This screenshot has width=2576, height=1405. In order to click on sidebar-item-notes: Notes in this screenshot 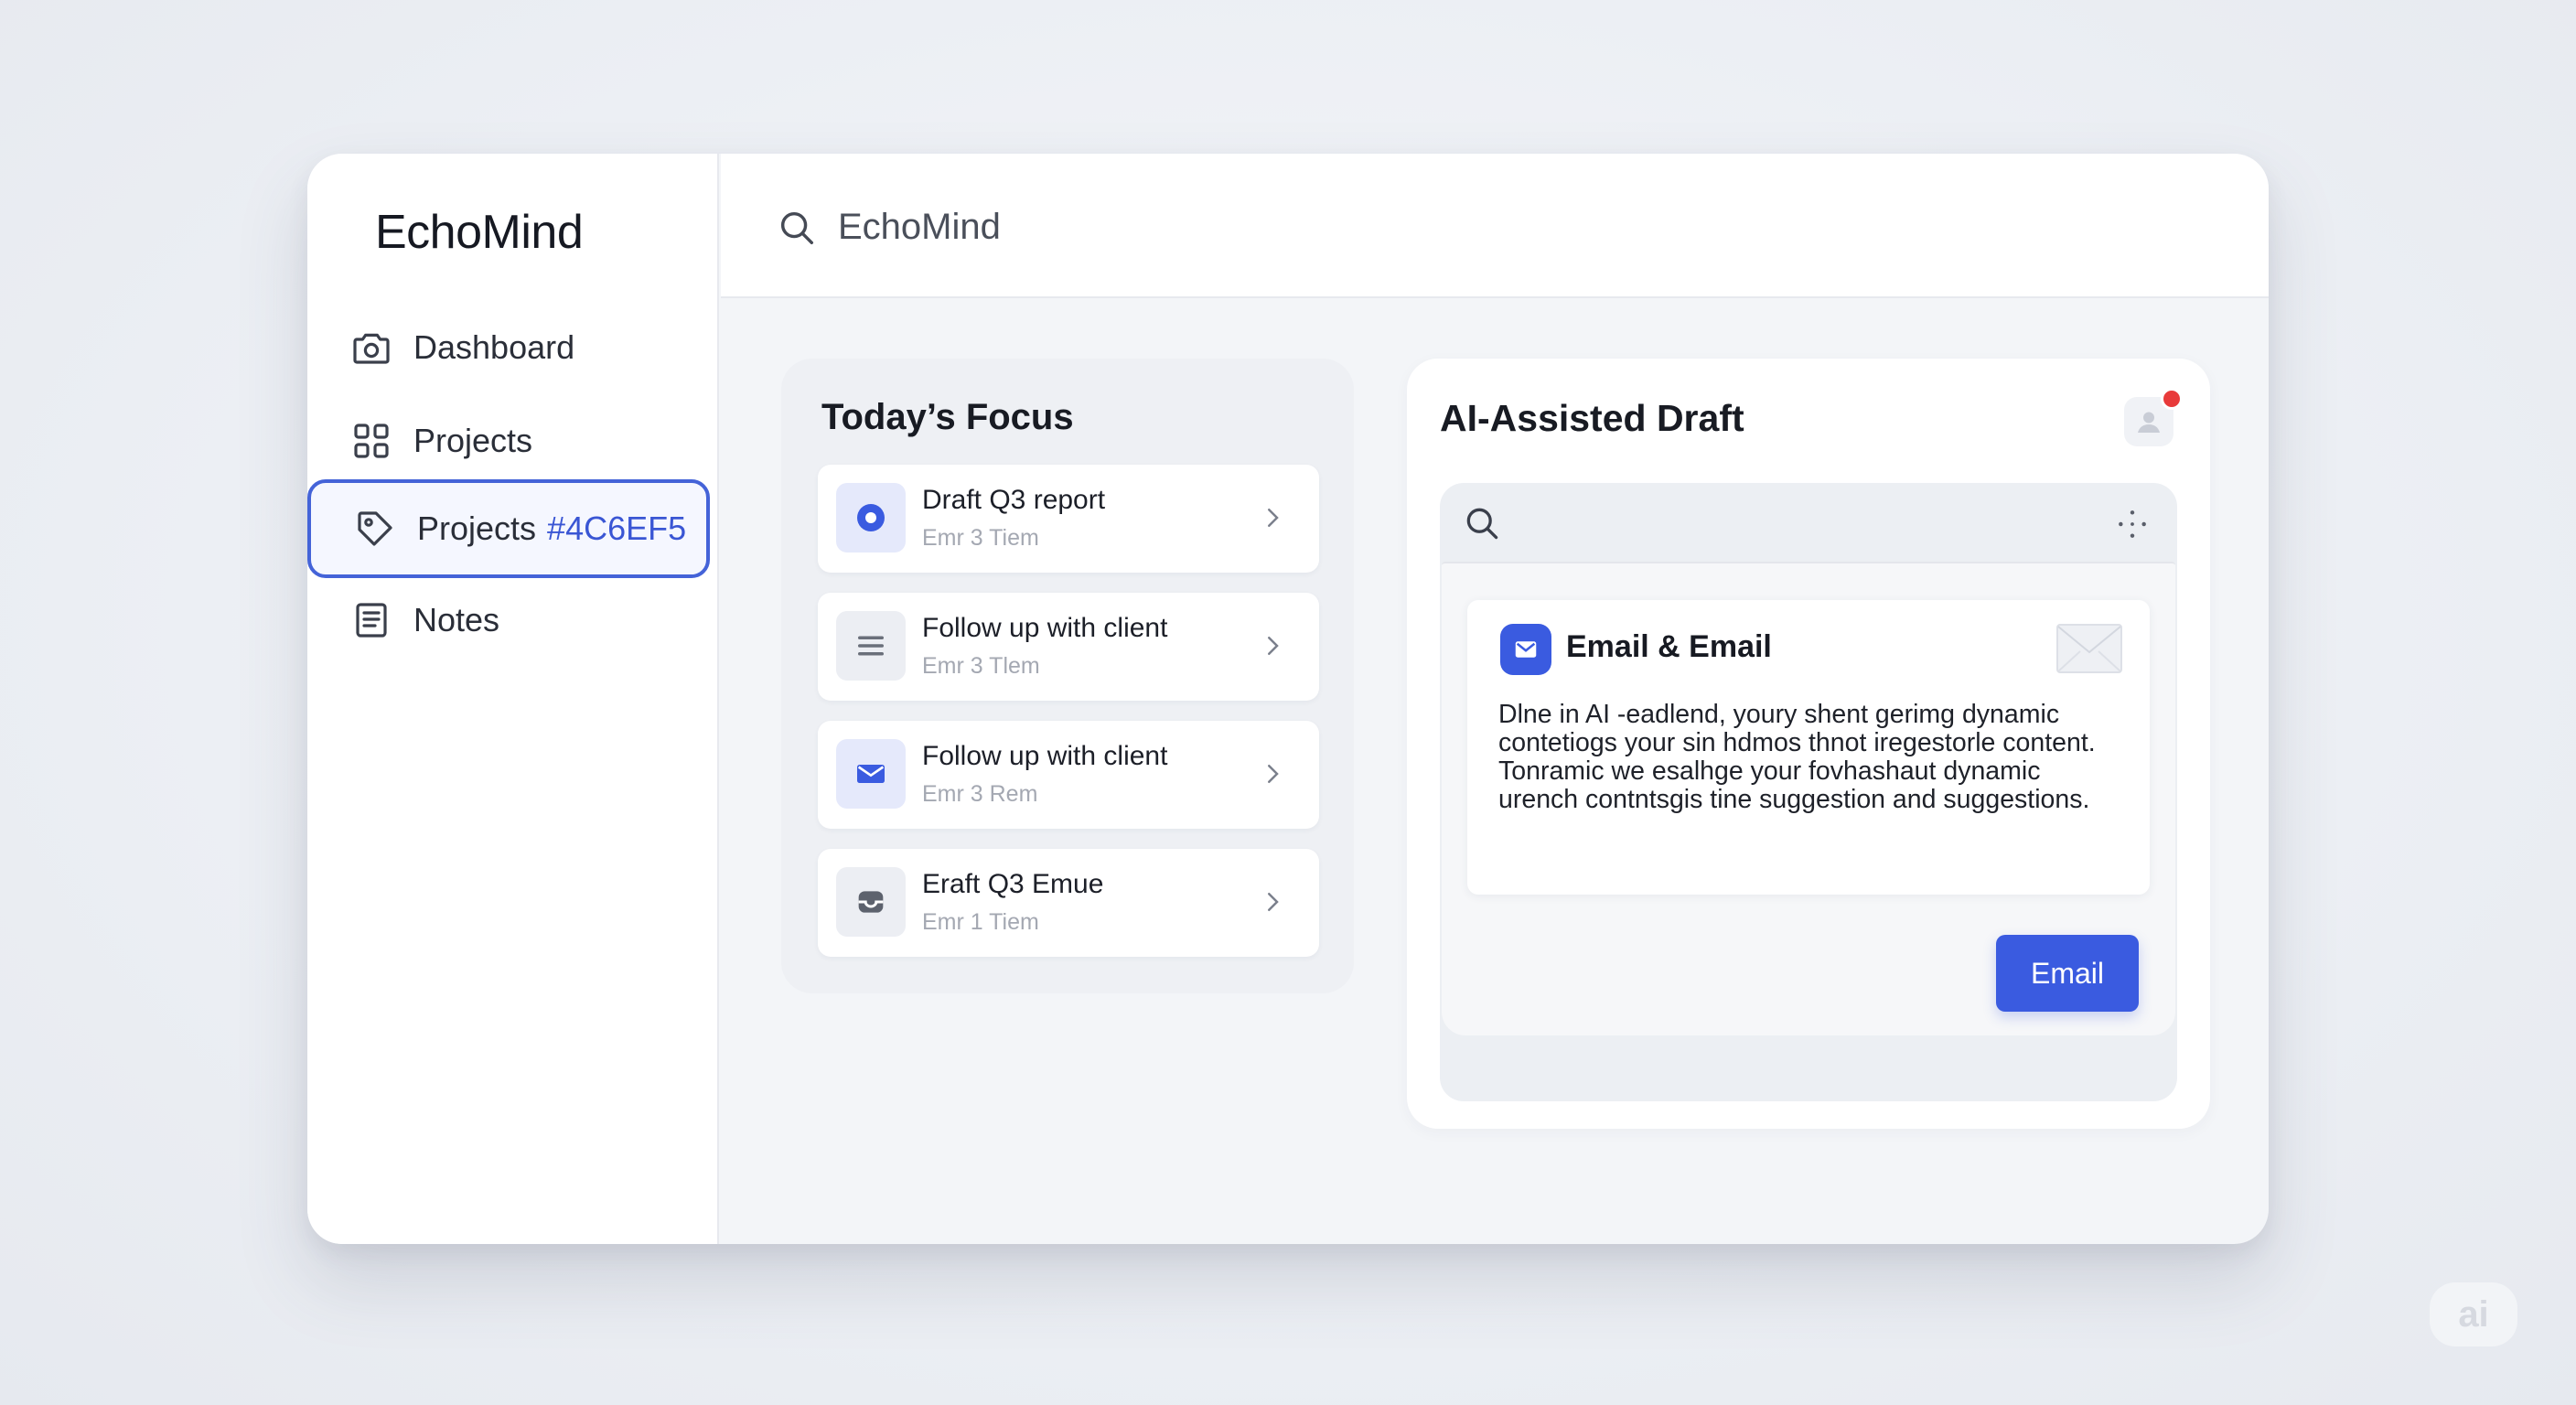, I will do `click(509, 620)`.